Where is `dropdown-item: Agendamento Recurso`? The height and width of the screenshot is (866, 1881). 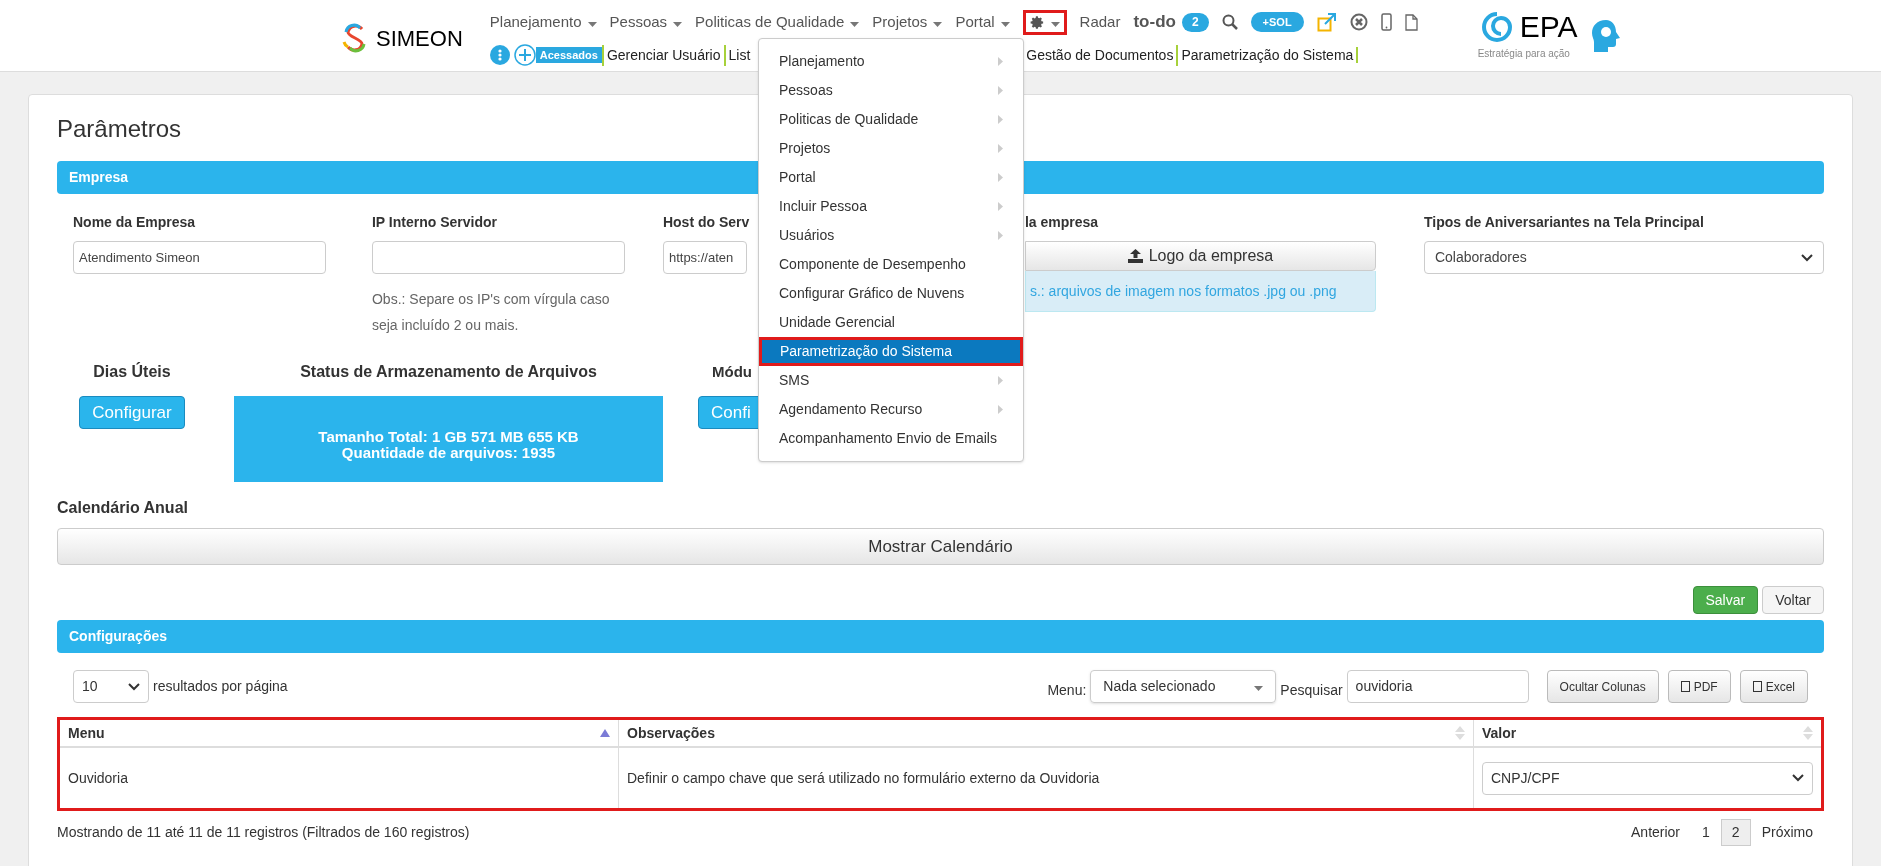
dropdown-item: Agendamento Recurso is located at coordinates (891, 409).